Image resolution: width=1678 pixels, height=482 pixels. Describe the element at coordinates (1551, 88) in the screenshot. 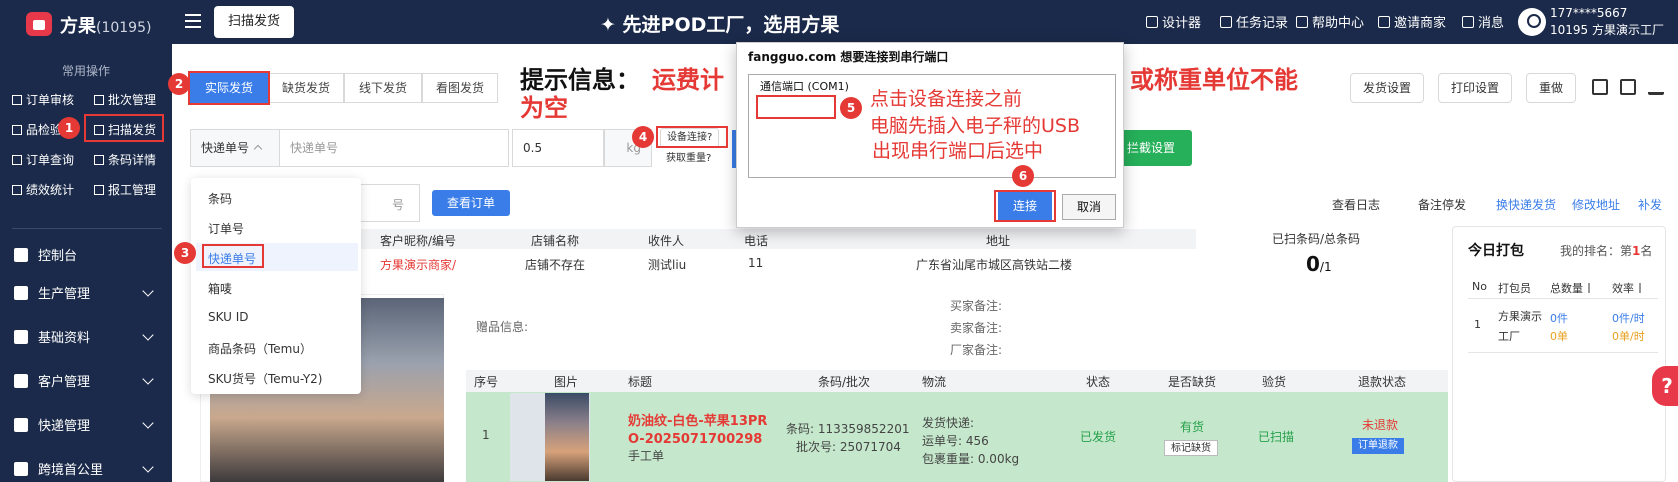

I see `reset-button: 重做` at that location.